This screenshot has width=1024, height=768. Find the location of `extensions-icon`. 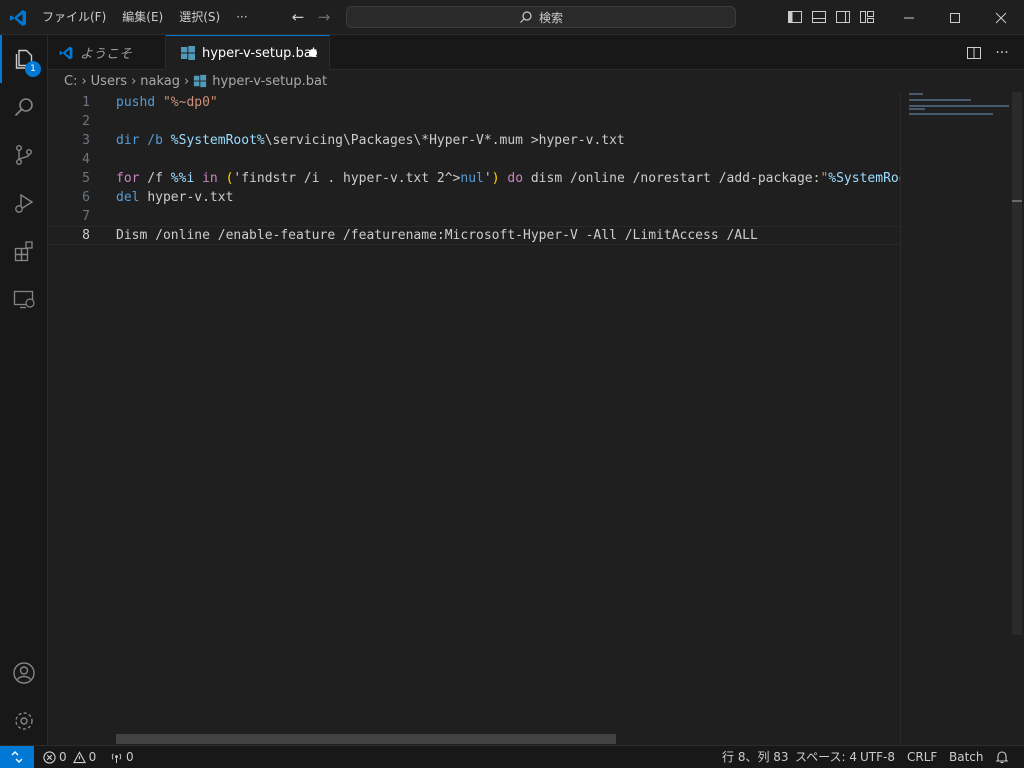

extensions-icon is located at coordinates (23, 251).